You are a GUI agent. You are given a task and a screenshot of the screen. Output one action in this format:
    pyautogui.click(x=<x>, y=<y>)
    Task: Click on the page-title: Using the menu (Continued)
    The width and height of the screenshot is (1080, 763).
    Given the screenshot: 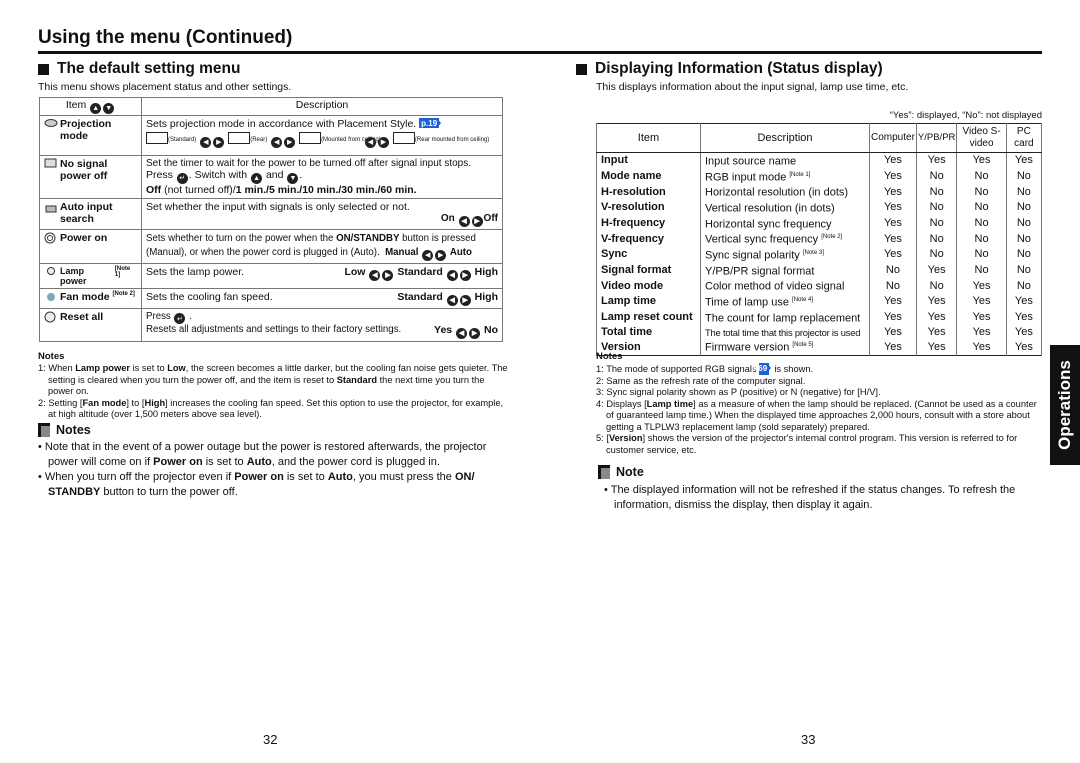 What is the action you would take?
    pyautogui.click(x=165, y=37)
    